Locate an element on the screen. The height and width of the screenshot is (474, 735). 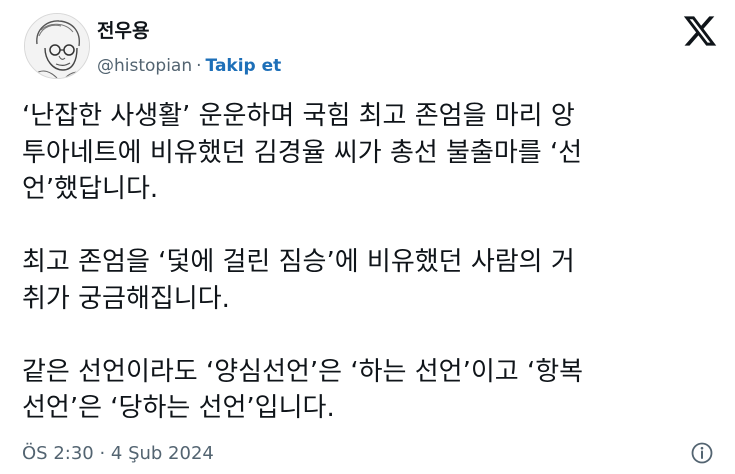
handle-row: @histopian · Takip et is located at coordinates (189, 66).